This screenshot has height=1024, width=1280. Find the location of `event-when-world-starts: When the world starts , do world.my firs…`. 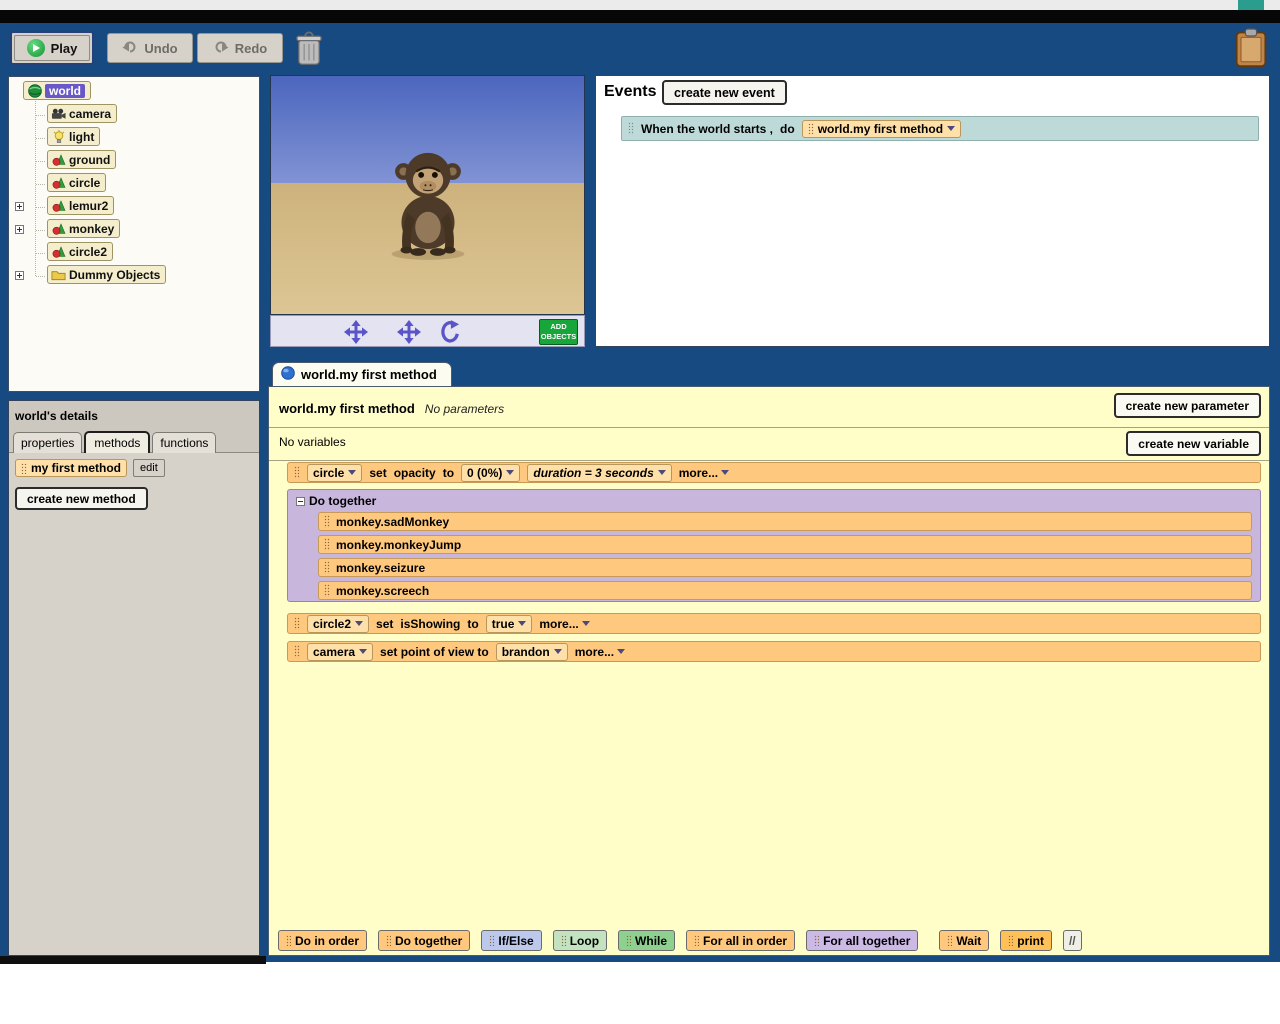

event-when-world-starts: When the world starts , do world.my firs… is located at coordinates (940, 128).